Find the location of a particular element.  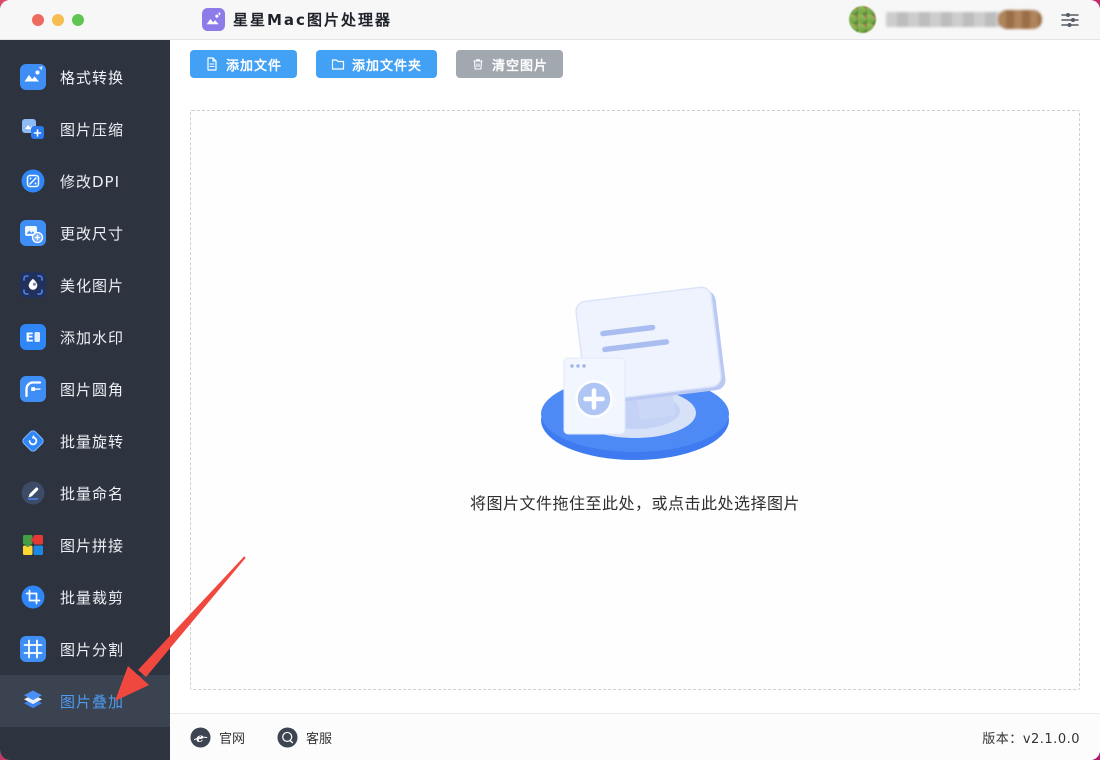

titlebar: 星星Mac图片处理器 is located at coordinates (550, 20).